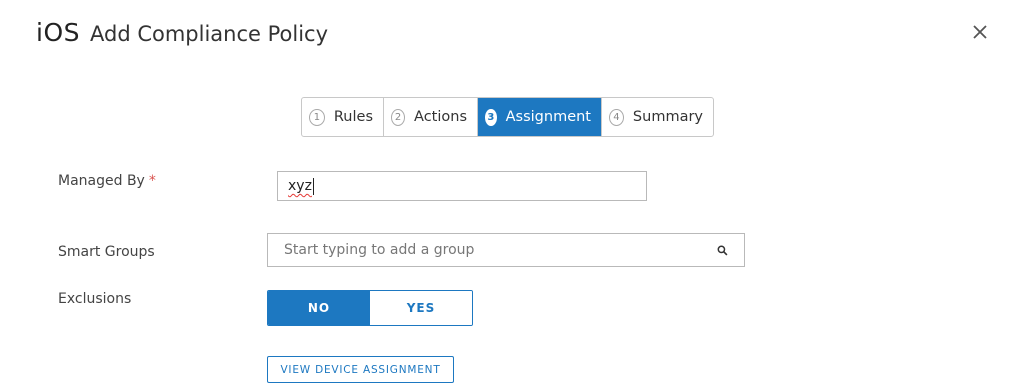  I want to click on smart-groups-input: Start typing to add a group, so click(506, 250).